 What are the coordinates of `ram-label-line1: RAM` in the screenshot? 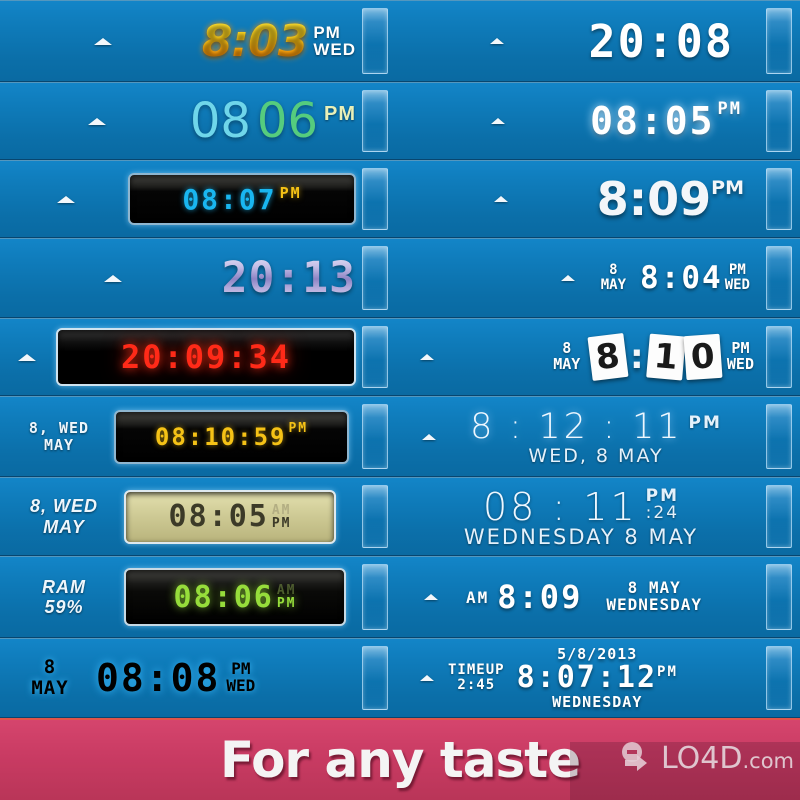 It's located at (64, 586).